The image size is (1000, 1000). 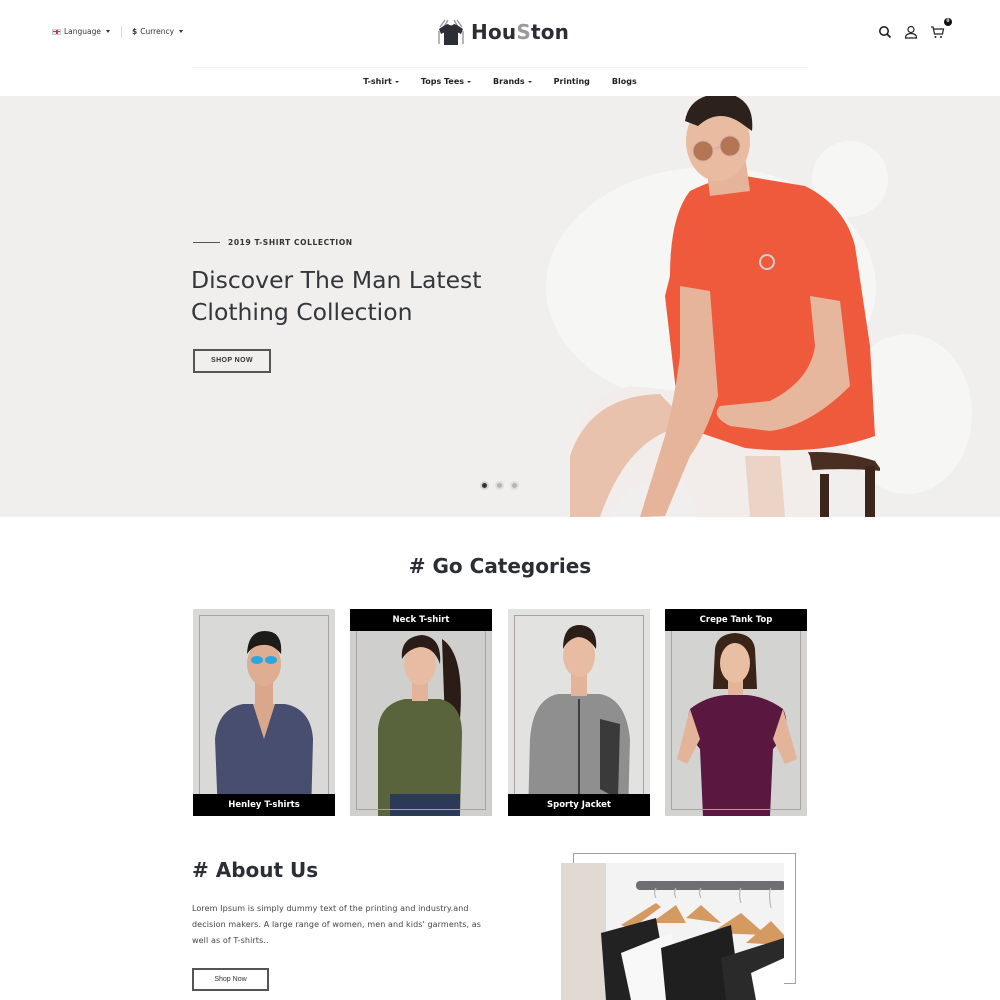 I want to click on kicker-line, so click(x=206, y=242).